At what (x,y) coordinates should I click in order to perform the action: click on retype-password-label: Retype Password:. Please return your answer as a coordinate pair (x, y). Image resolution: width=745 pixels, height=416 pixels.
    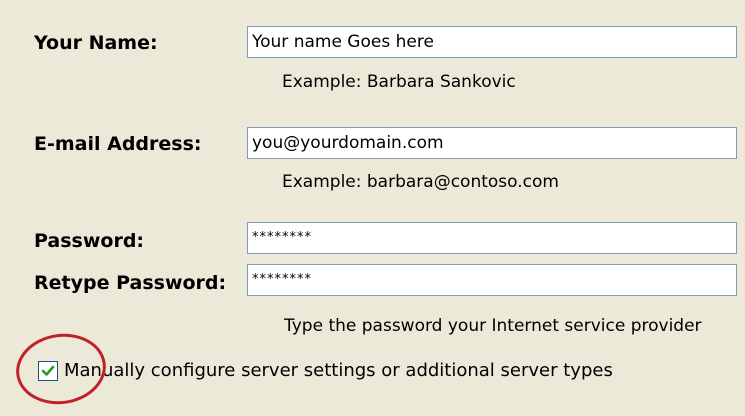
    Looking at the image, I should click on (130, 283).